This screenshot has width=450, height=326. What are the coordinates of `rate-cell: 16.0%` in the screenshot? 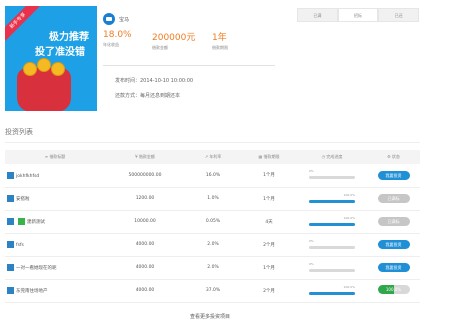 It's located at (213, 175).